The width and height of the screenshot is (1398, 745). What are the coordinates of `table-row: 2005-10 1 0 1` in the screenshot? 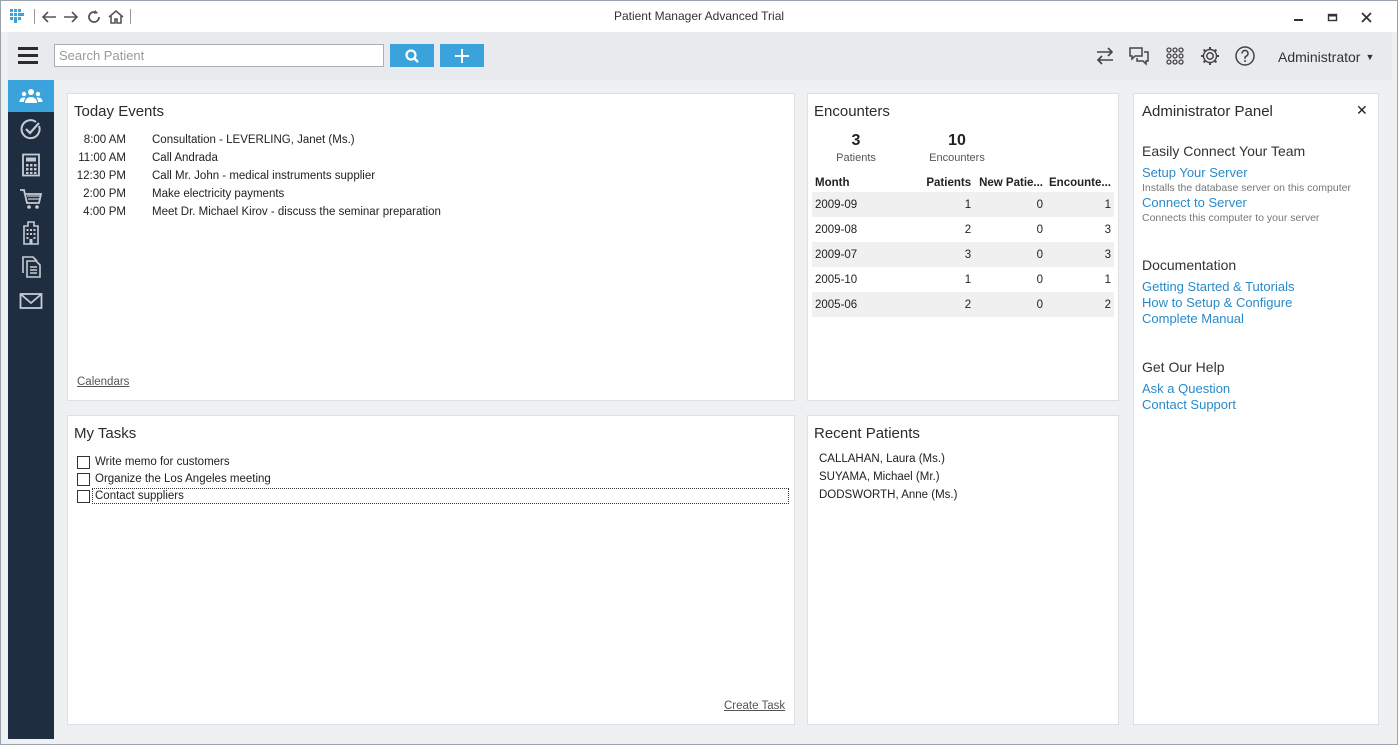 It's located at (963, 279).